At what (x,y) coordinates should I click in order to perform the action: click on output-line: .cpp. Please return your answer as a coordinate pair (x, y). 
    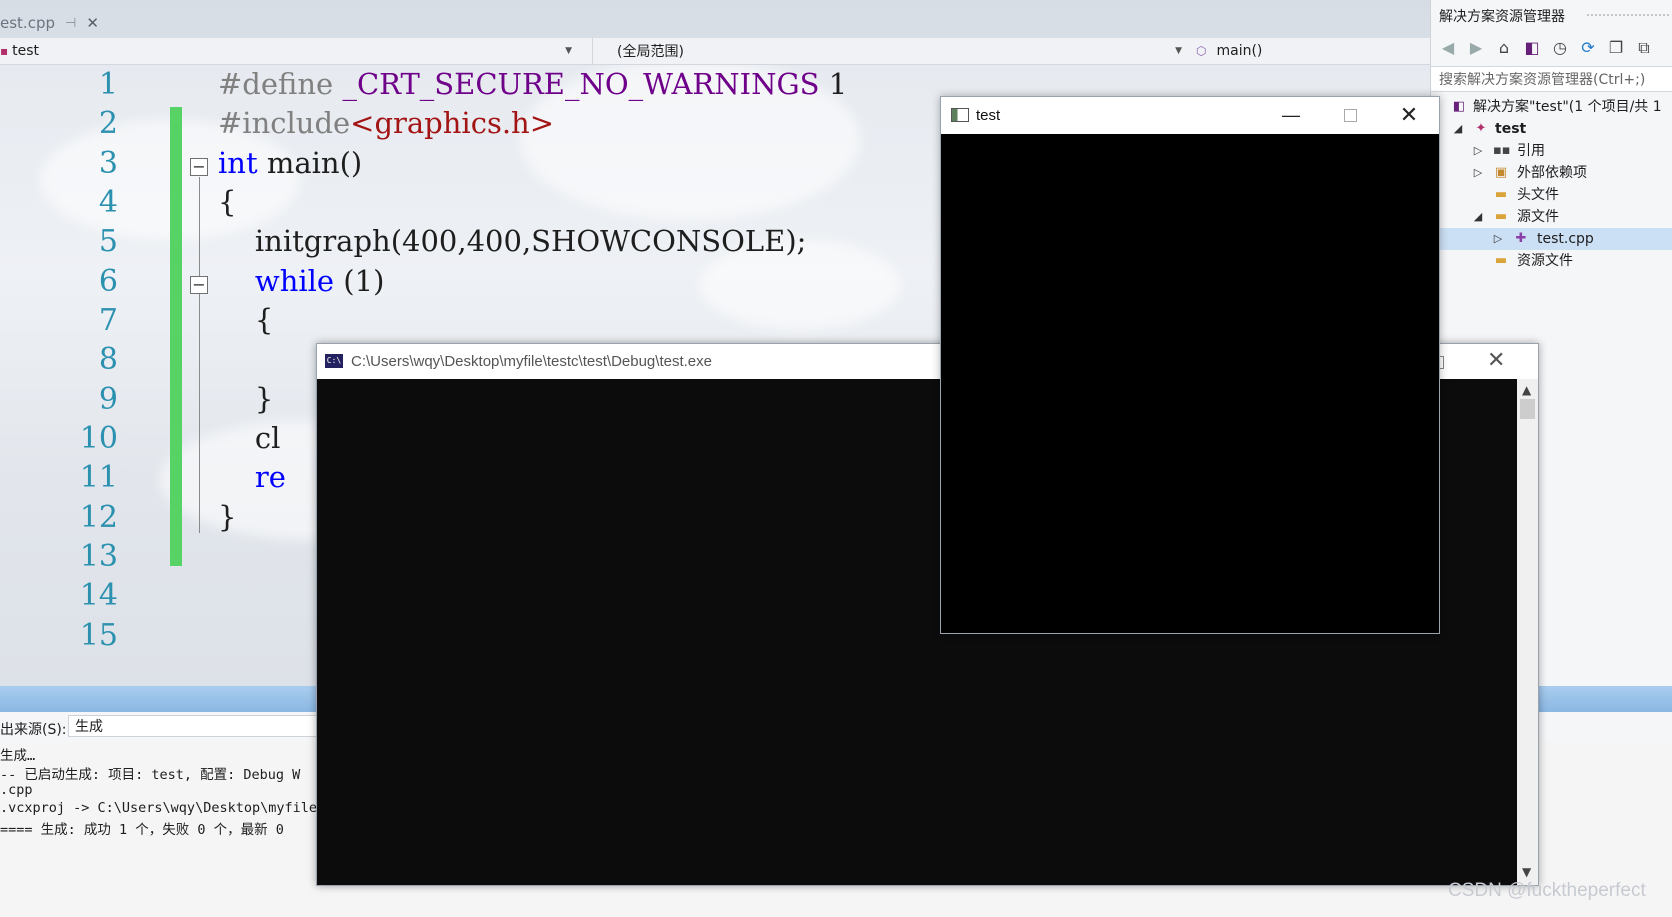
    Looking at the image, I should click on (16, 790).